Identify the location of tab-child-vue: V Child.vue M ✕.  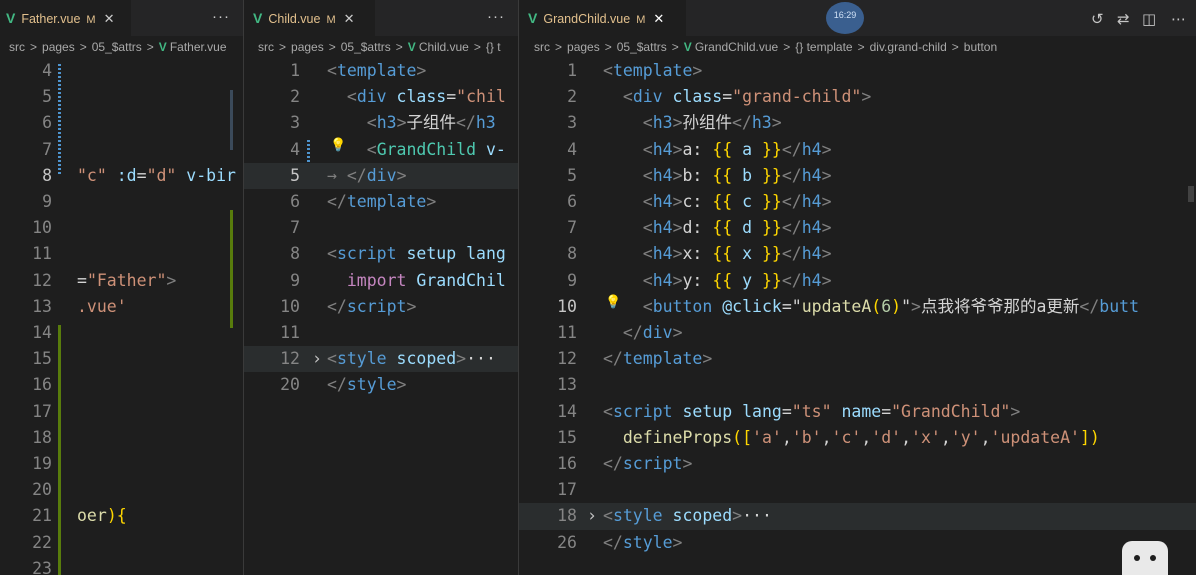
(309, 18).